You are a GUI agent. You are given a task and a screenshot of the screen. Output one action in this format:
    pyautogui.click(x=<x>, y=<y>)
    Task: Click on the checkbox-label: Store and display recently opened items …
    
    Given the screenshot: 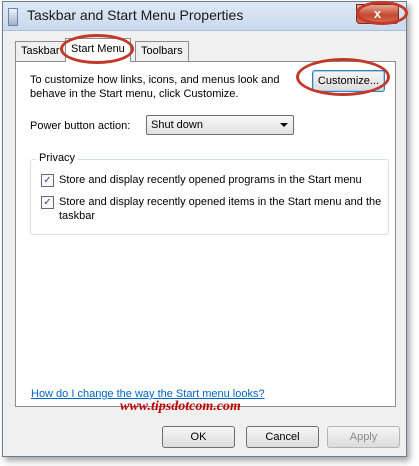 What is the action you would take?
    pyautogui.click(x=220, y=209)
    